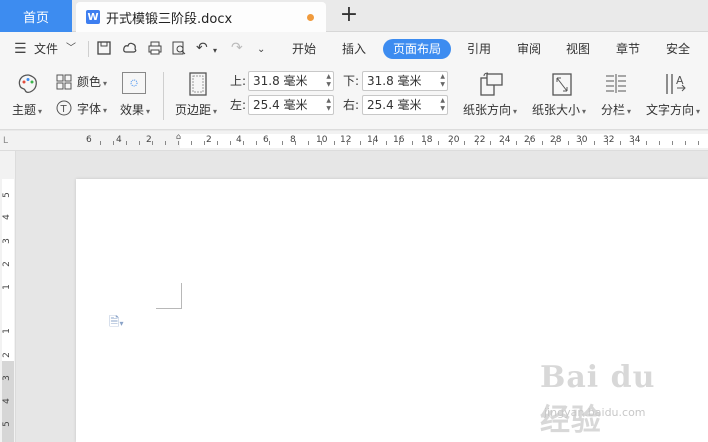 This screenshot has width=708, height=442. I want to click on ruler-number: 2, so click(6, 355).